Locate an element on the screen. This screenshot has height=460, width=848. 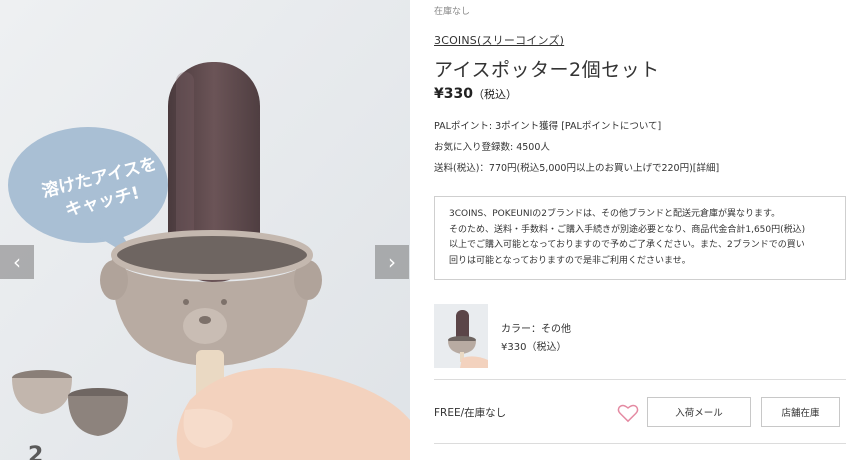
favorites-count: お気に入り登録数: 4500人 is located at coordinates (492, 147).